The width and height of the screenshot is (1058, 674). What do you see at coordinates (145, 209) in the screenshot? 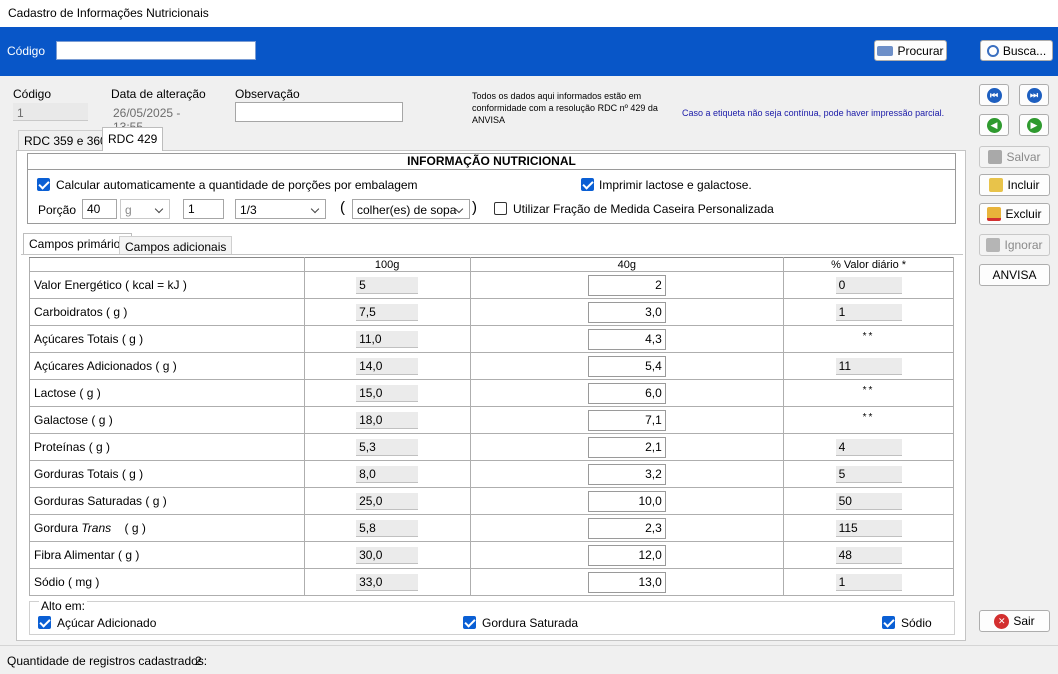
I see `unit-select: g` at bounding box center [145, 209].